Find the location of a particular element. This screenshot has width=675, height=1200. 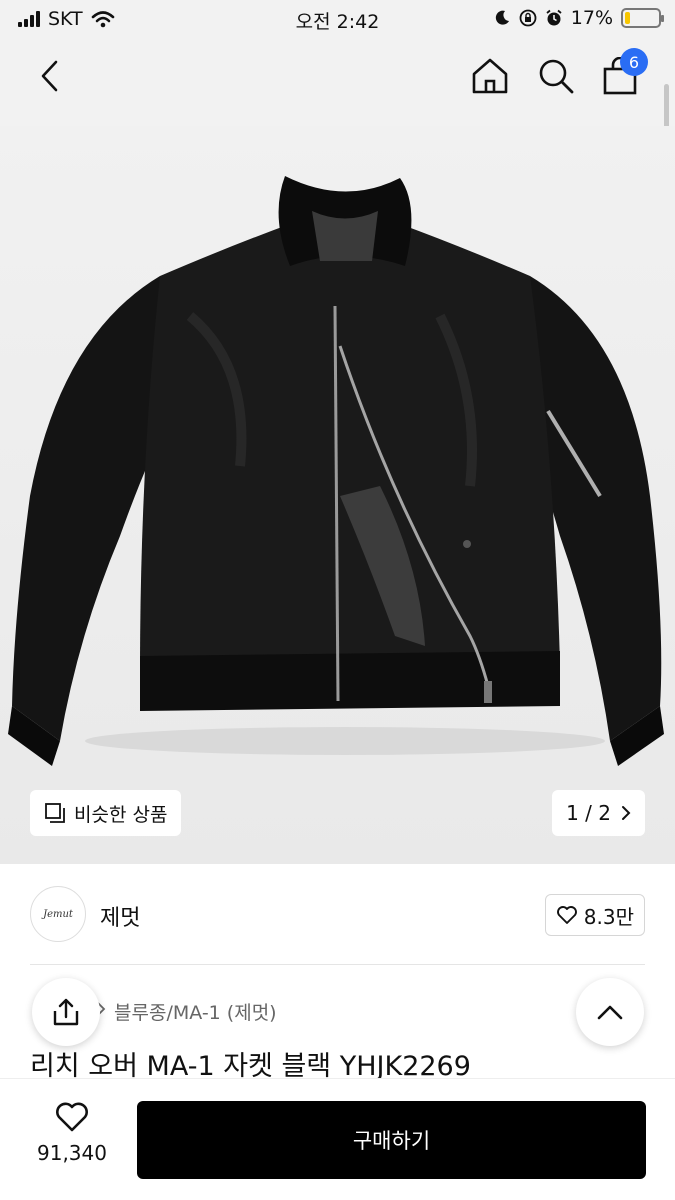

battery-icon is located at coordinates (642, 18).